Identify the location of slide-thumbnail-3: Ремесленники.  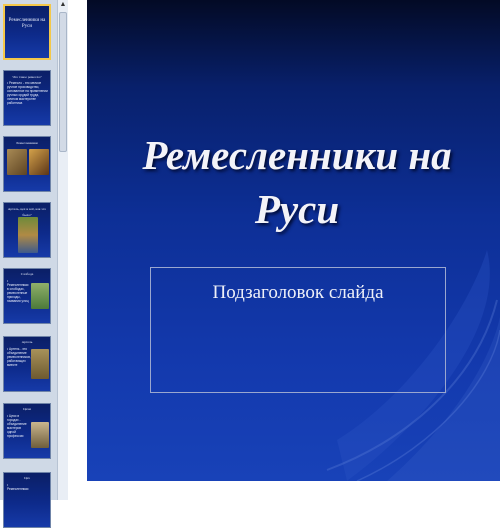
(27, 164).